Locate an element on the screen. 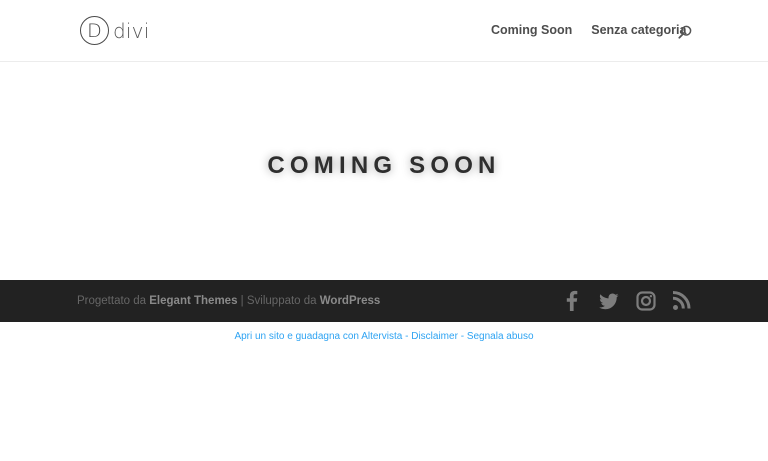  credits-platform-link: WordPress is located at coordinates (350, 301).